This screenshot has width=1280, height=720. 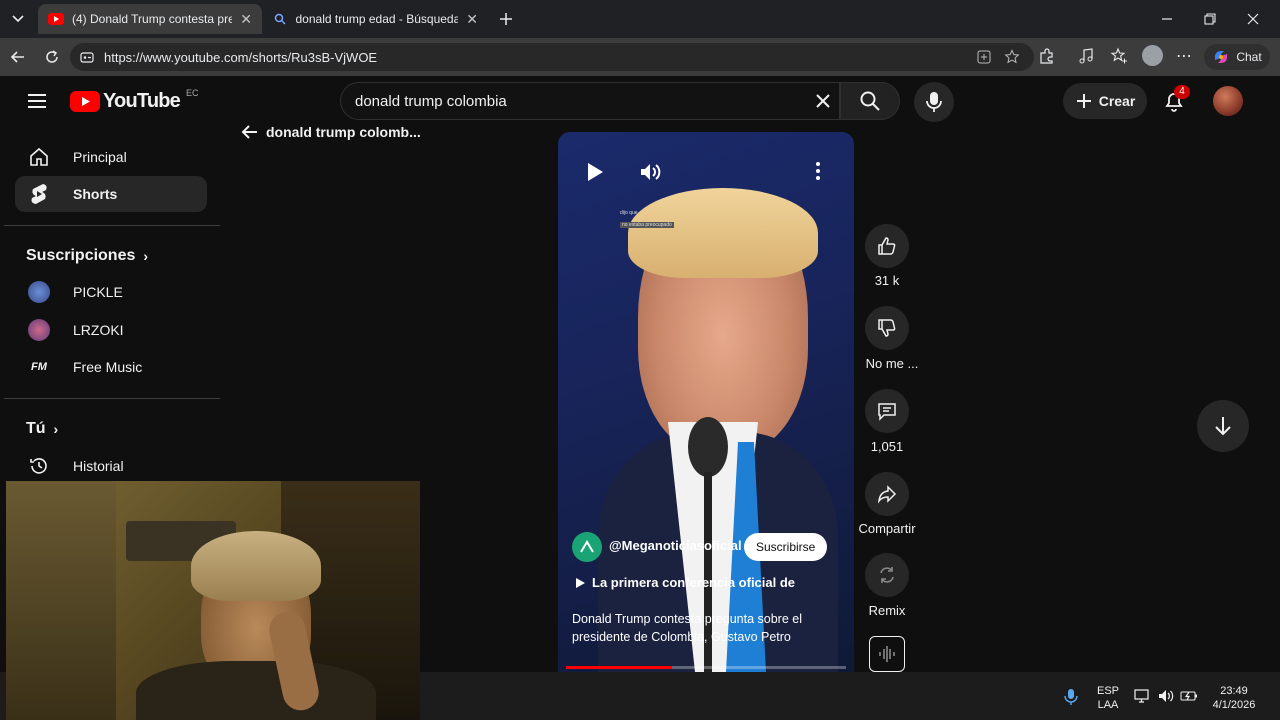 I want to click on battery-icon, so click(x=1189, y=698).